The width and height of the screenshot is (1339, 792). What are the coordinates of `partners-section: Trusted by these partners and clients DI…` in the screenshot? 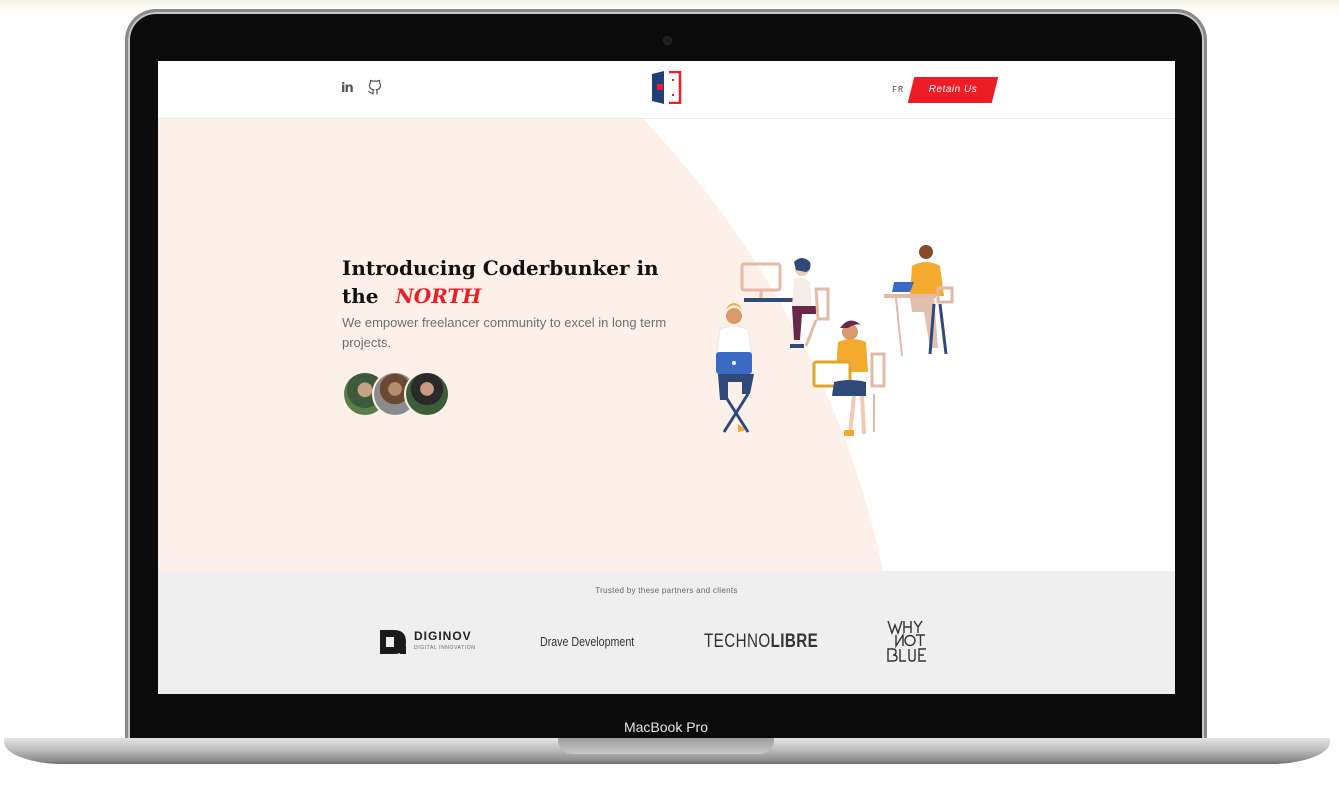 It's located at (666, 632).